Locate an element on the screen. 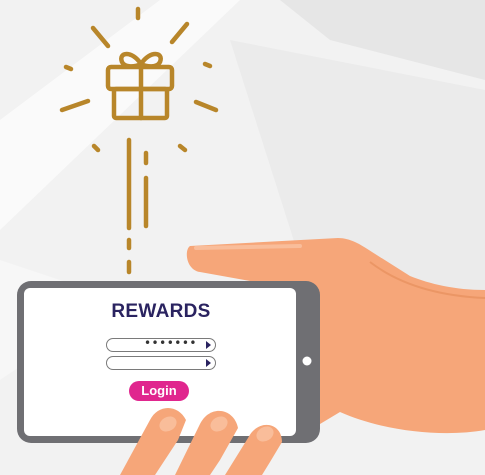 This screenshot has height=475, width=485. next-arrow-icon is located at coordinates (208, 363).